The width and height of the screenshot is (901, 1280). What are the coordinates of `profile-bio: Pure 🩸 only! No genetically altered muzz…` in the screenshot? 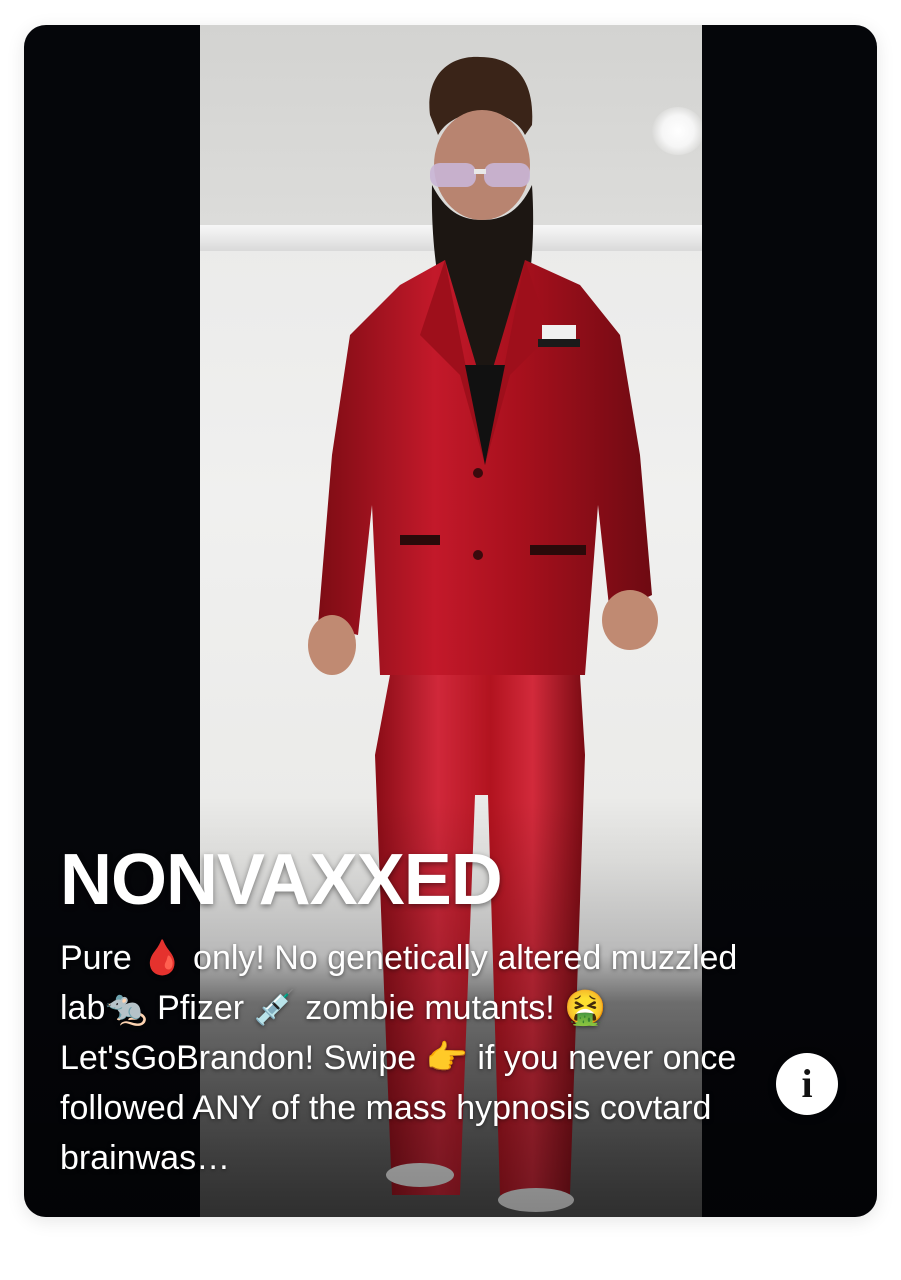 It's located at (399, 1058).